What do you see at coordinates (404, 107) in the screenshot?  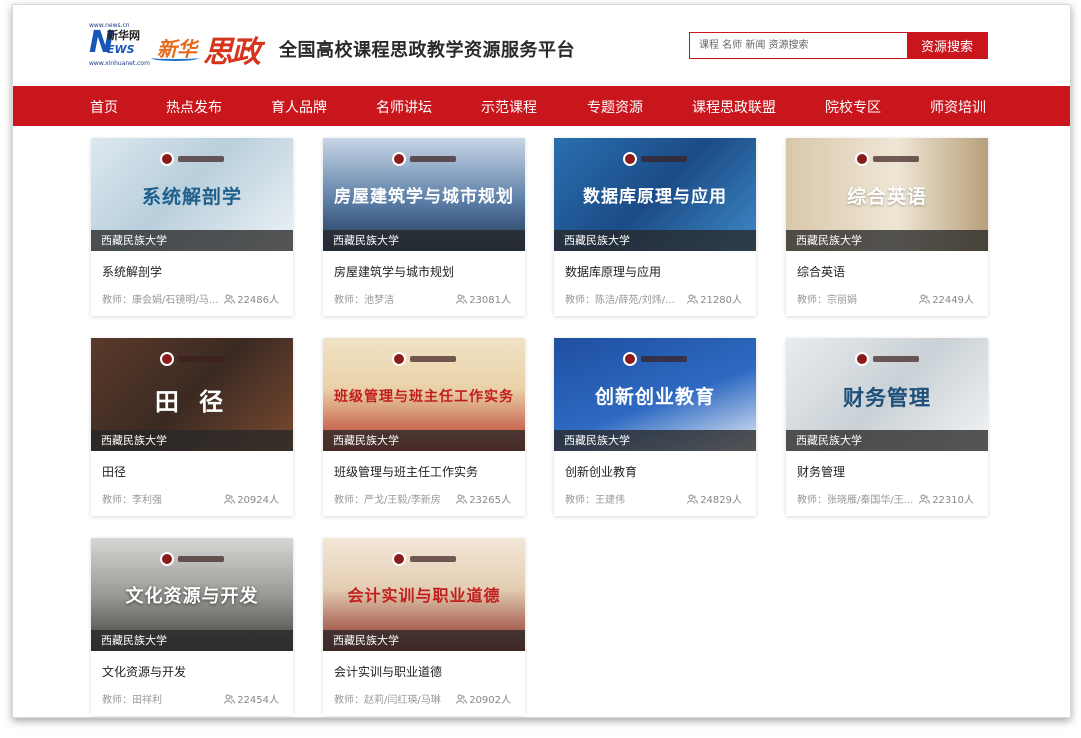 I see `nav-item-lectures: 名师讲坛` at bounding box center [404, 107].